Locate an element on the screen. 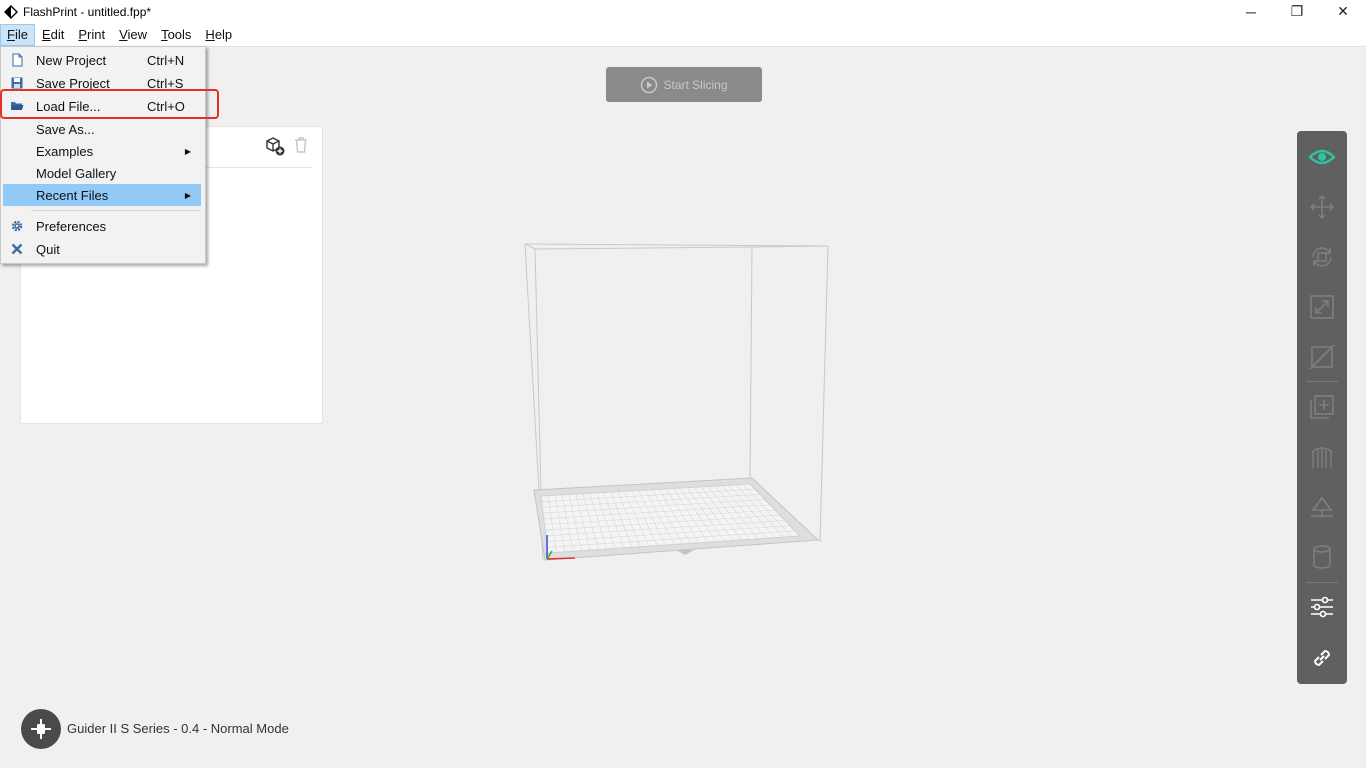 This screenshot has height=768, width=1366. new-project-shortcut: Ctrl+N is located at coordinates (166, 60).